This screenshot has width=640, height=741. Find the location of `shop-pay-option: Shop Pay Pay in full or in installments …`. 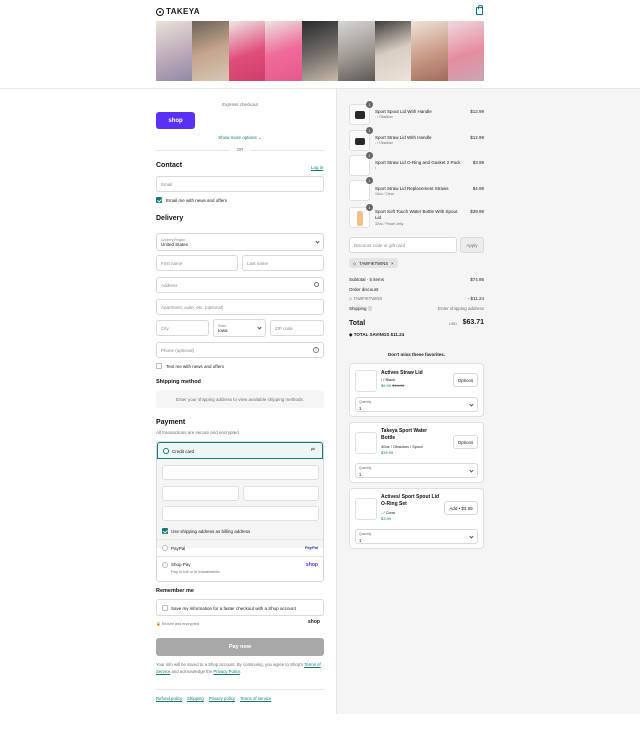

shop-pay-option: Shop Pay Pay in full or in installments … is located at coordinates (240, 568).